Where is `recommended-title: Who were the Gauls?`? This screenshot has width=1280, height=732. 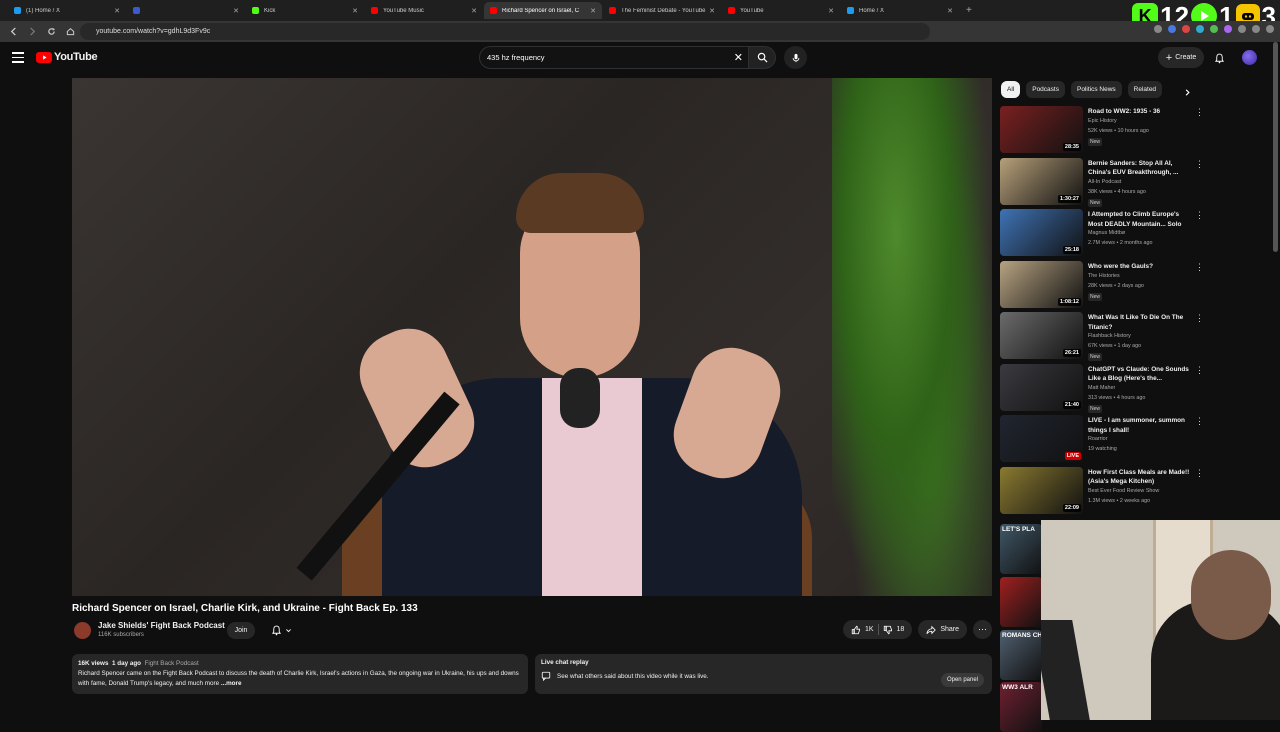 recommended-title: Who were the Gauls? is located at coordinates (1139, 267).